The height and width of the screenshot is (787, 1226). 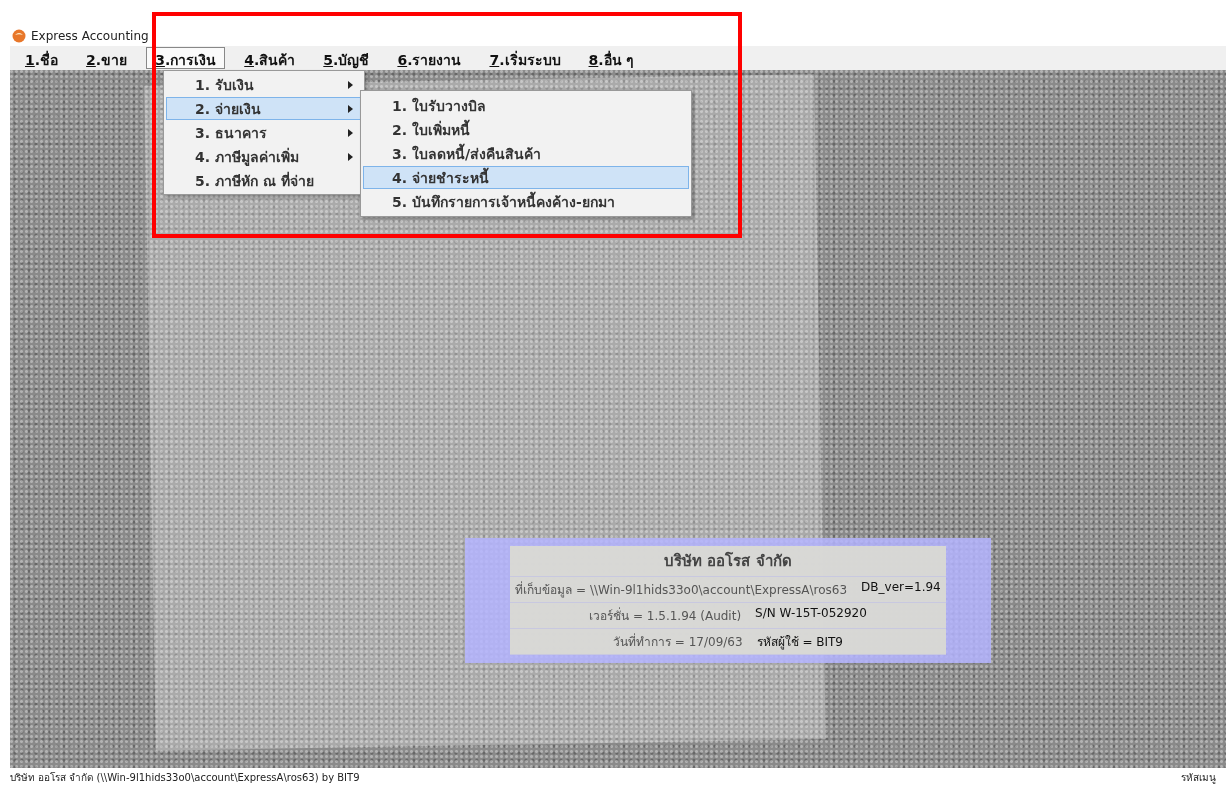 I want to click on info-text: S/N W-15T-052920, so click(x=811, y=614).